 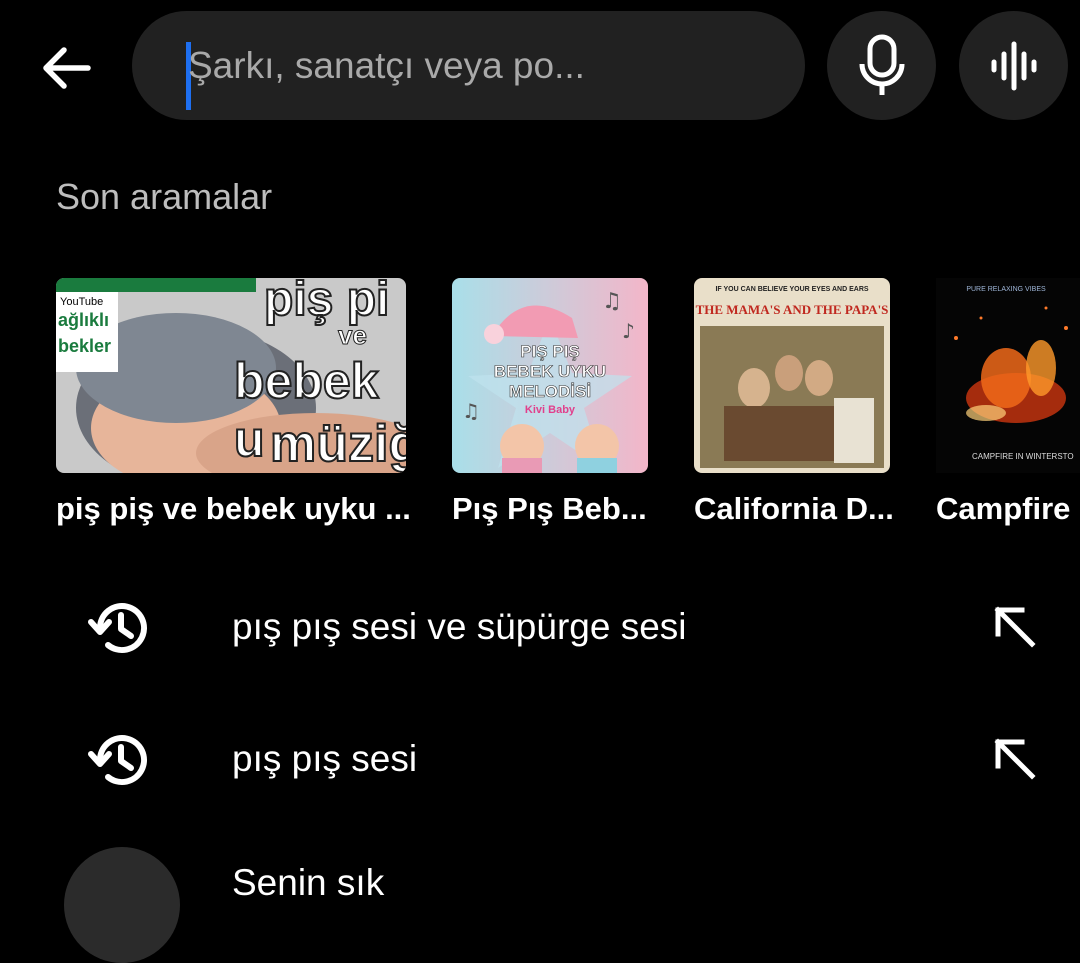 What do you see at coordinates (540, 758) in the screenshot?
I see `history-item: pış pış sesi` at bounding box center [540, 758].